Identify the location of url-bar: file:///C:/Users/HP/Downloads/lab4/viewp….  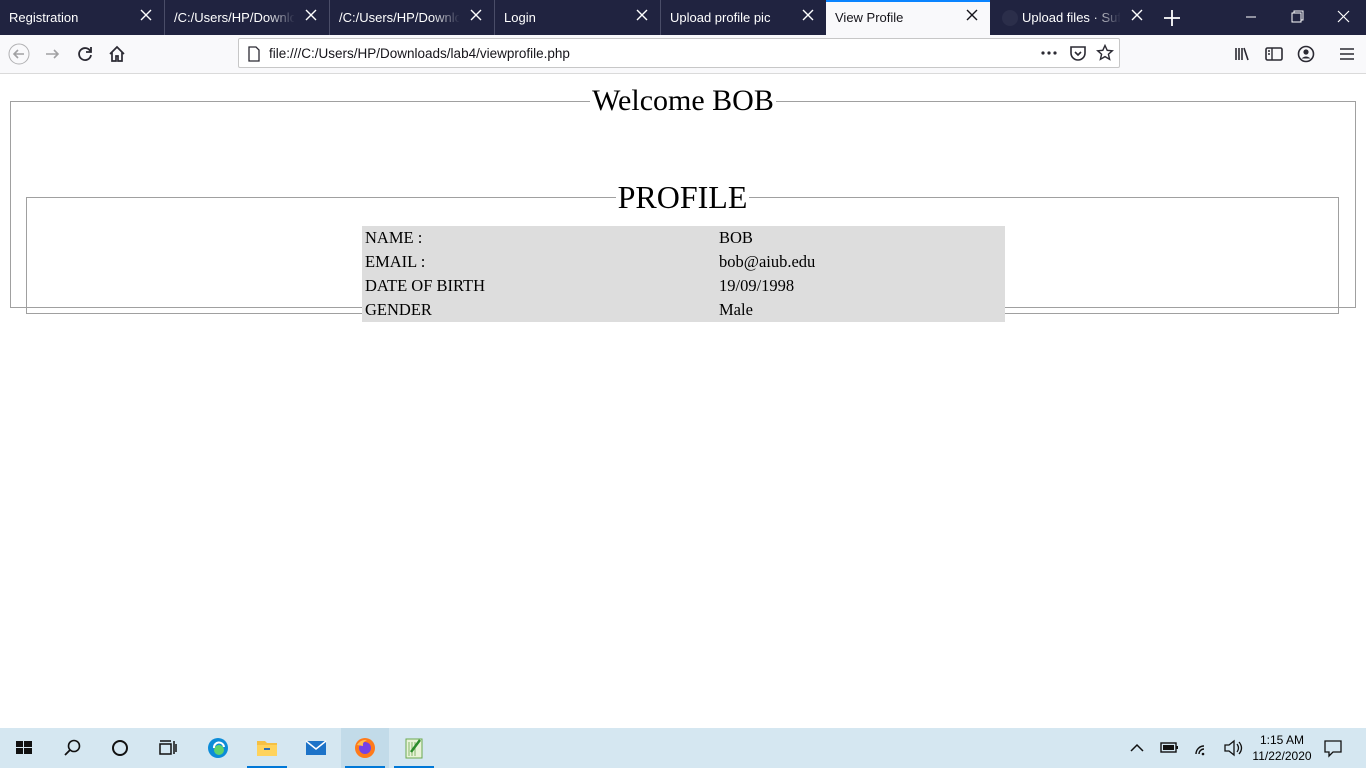
(679, 53).